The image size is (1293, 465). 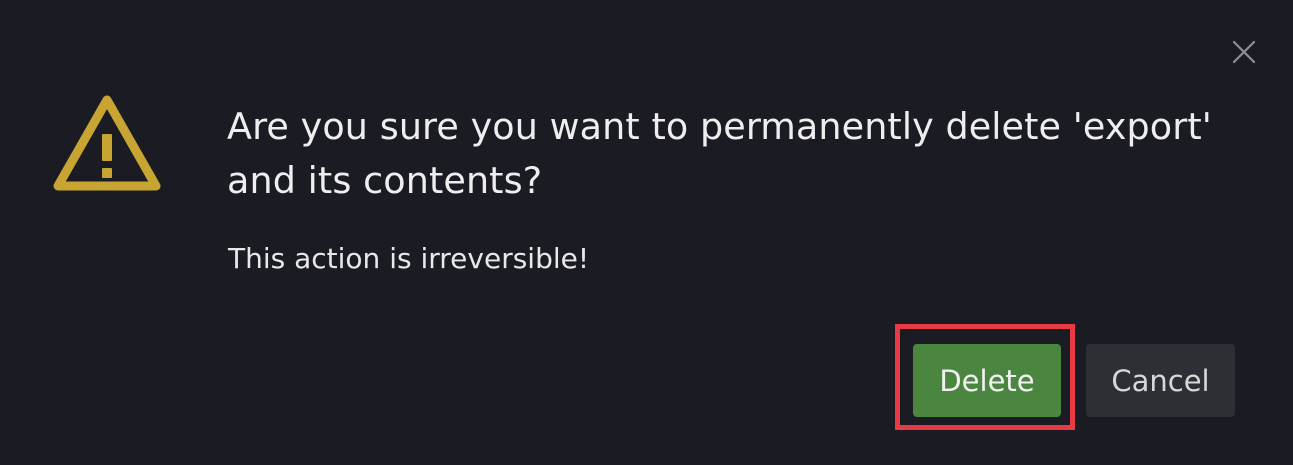 I want to click on cancel-button: Cancel, so click(x=1160, y=380).